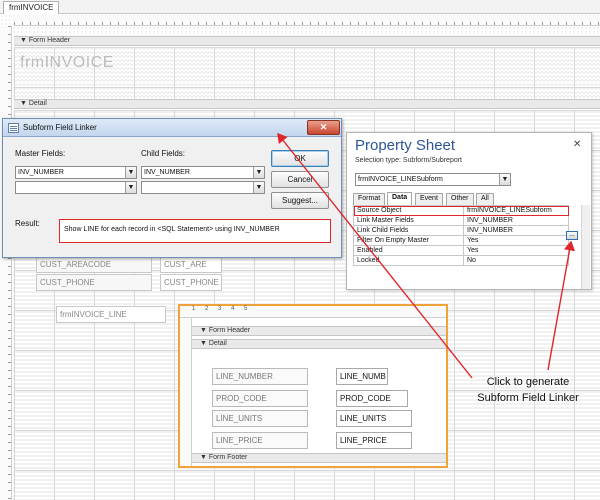 Image resolution: width=600 pixels, height=500 pixels. What do you see at coordinates (313, 312) in the screenshot?
I see `subform-ruler: 1 2 3 4 5` at bounding box center [313, 312].